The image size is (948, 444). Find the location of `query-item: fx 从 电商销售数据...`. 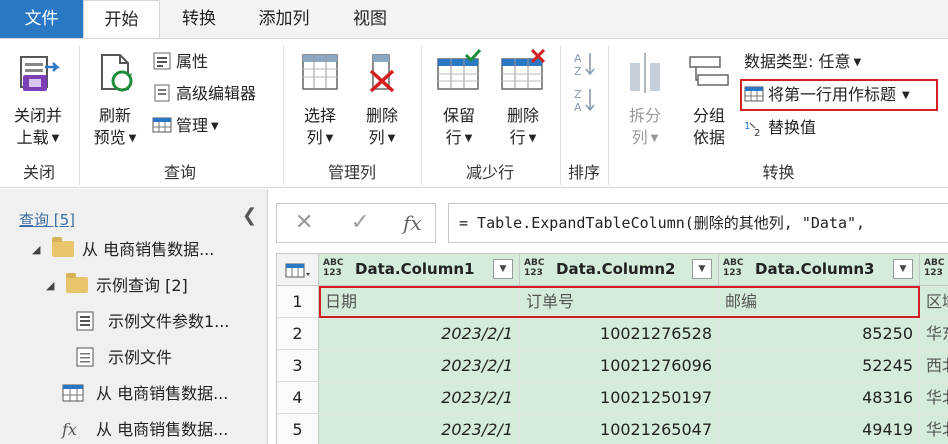

query-item: fx 从 电商销售数据... is located at coordinates (145, 430).